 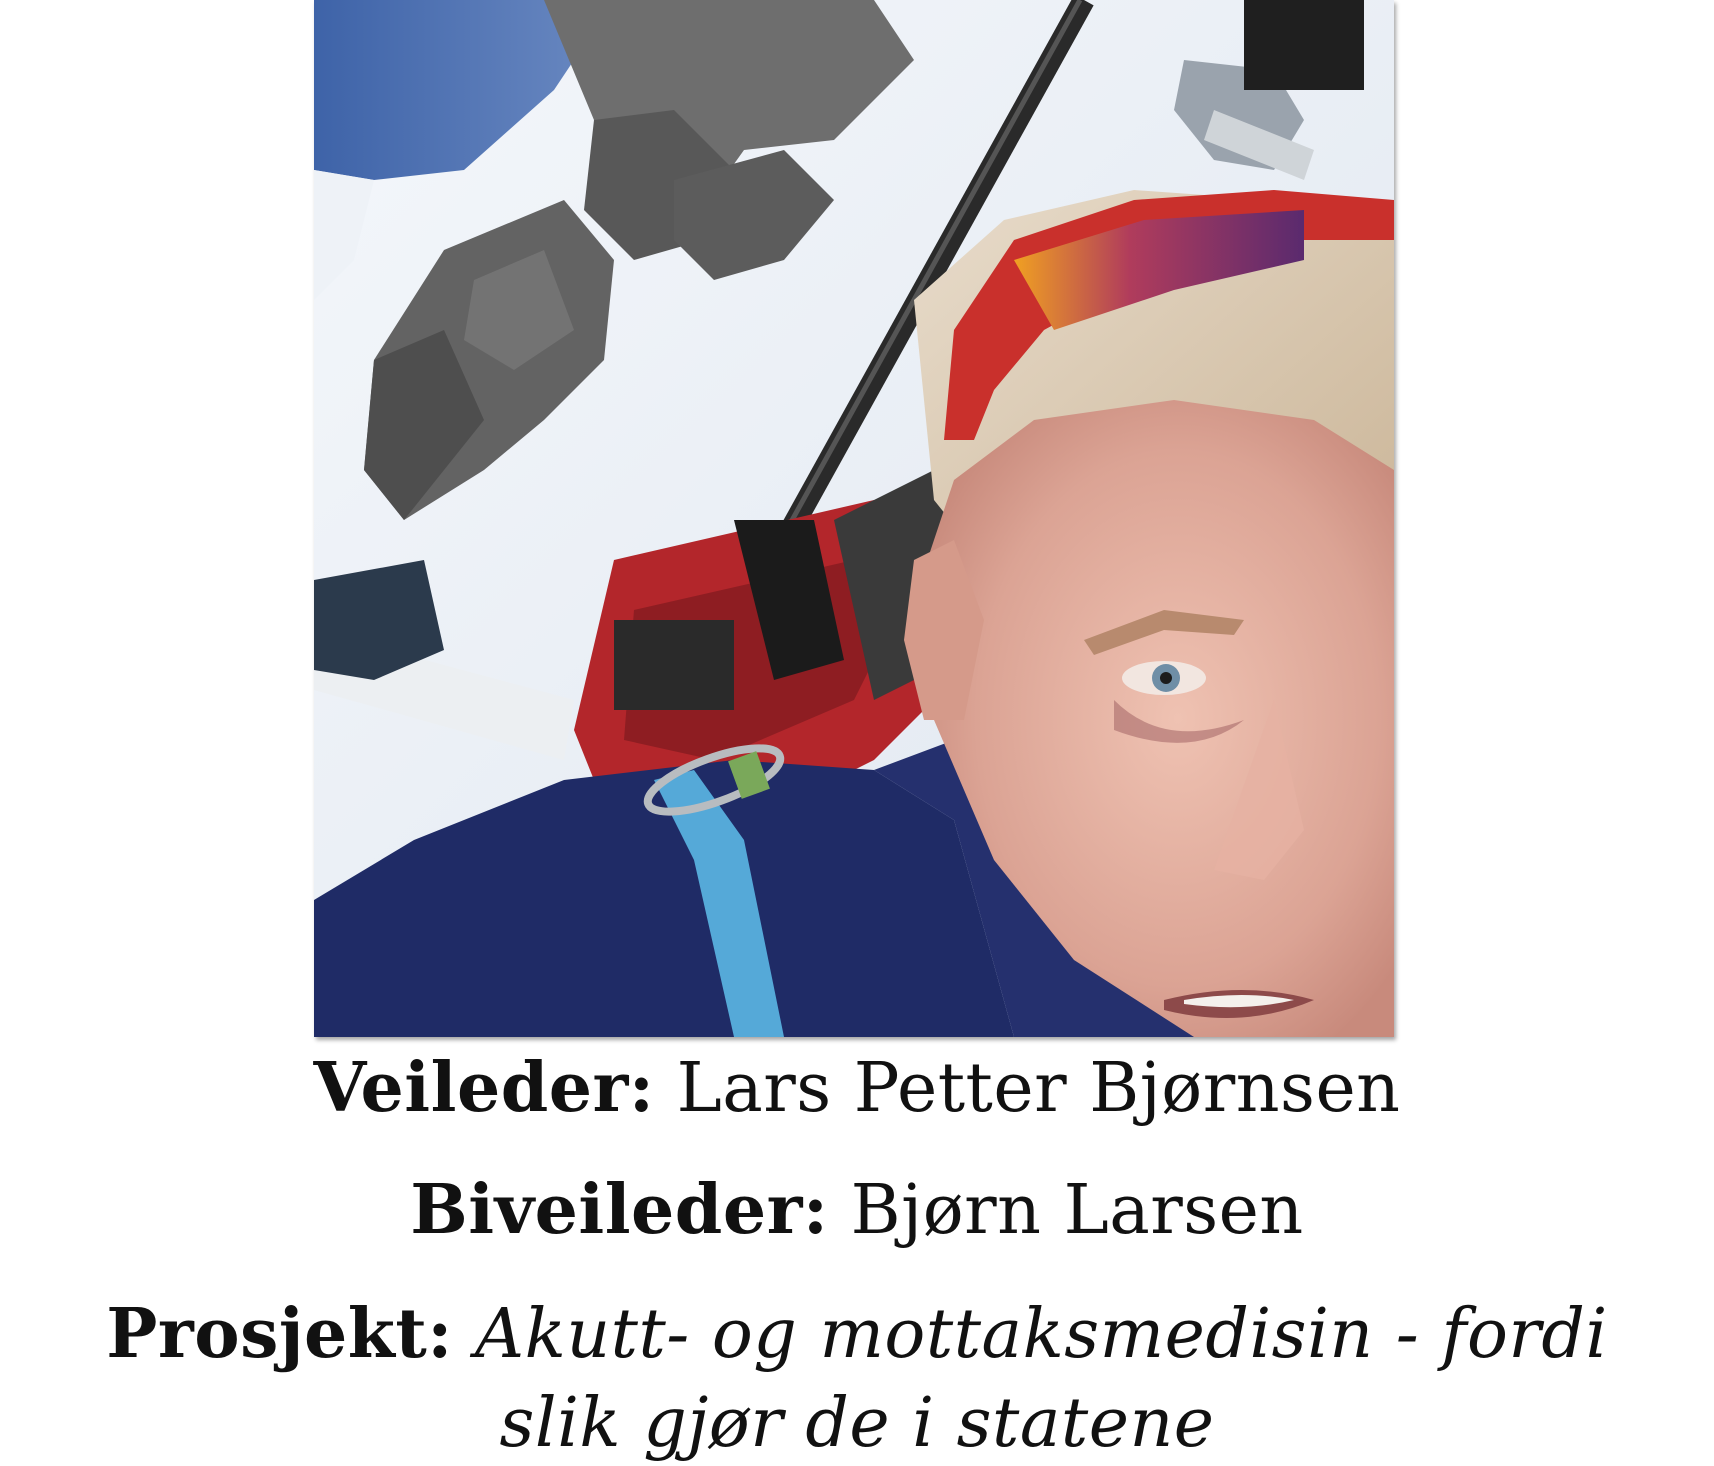 I want to click on supervisor-line: Veileder: Lars Petter Bjørnsen, so click(x=857, y=1088).